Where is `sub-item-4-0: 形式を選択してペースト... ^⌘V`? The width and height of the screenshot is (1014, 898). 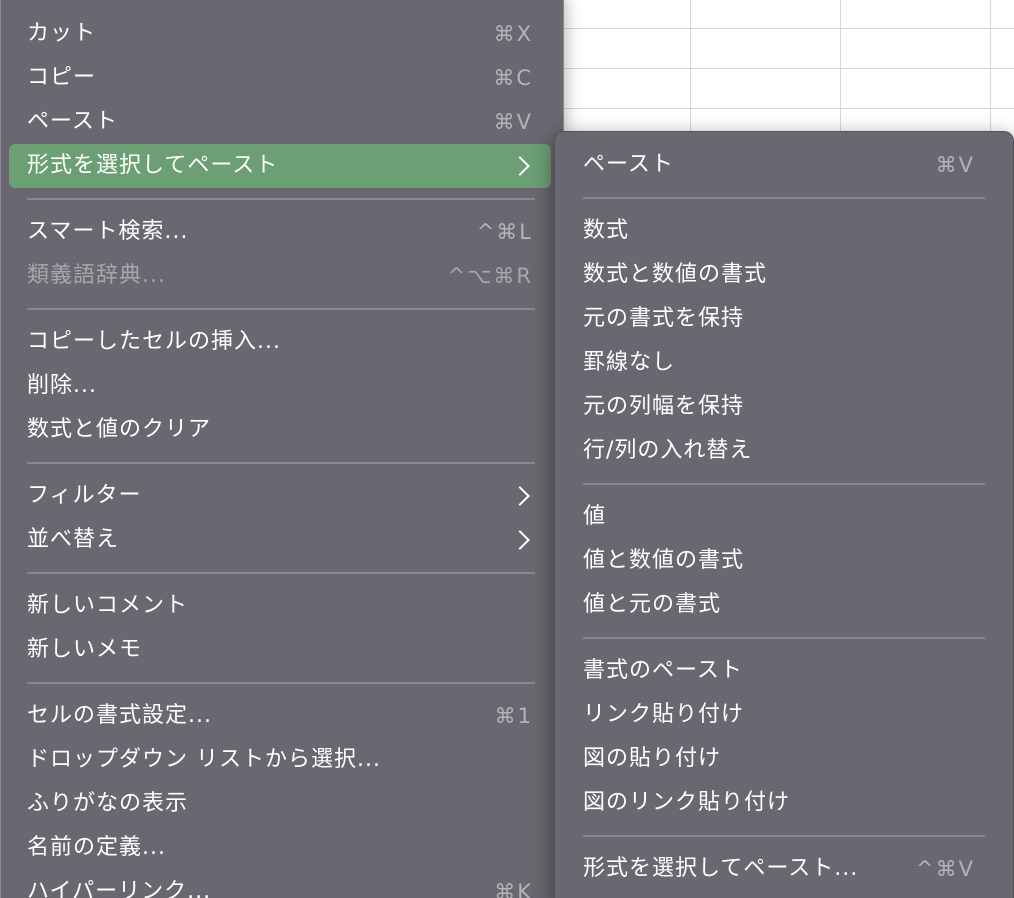
sub-item-4-0: 形式を選択してペースト... ^⌘V is located at coordinates (779, 869).